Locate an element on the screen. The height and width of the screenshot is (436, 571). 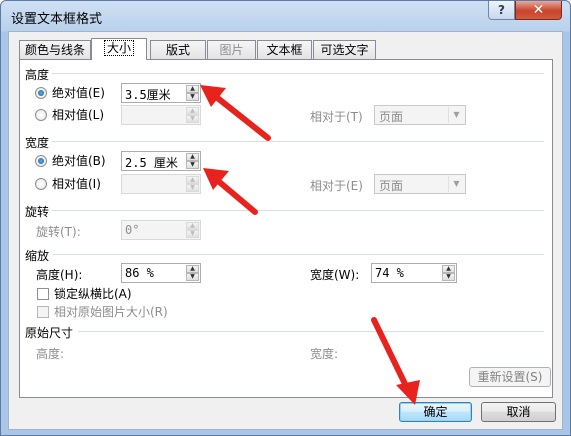
height-relative-to-select: 页面 ▼ is located at coordinates (420, 115).